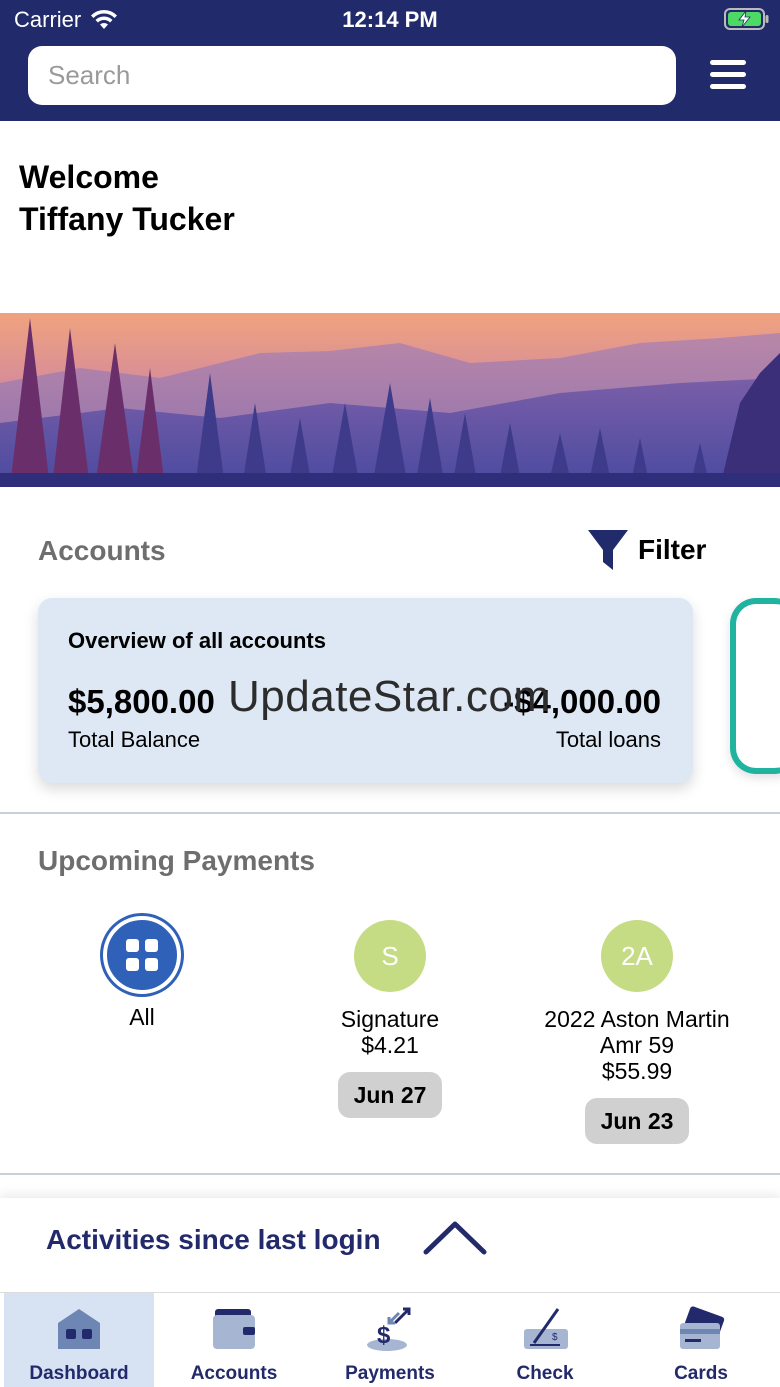 This screenshot has height=1387, width=780. I want to click on hamburger-menu-icon, so click(729, 75).